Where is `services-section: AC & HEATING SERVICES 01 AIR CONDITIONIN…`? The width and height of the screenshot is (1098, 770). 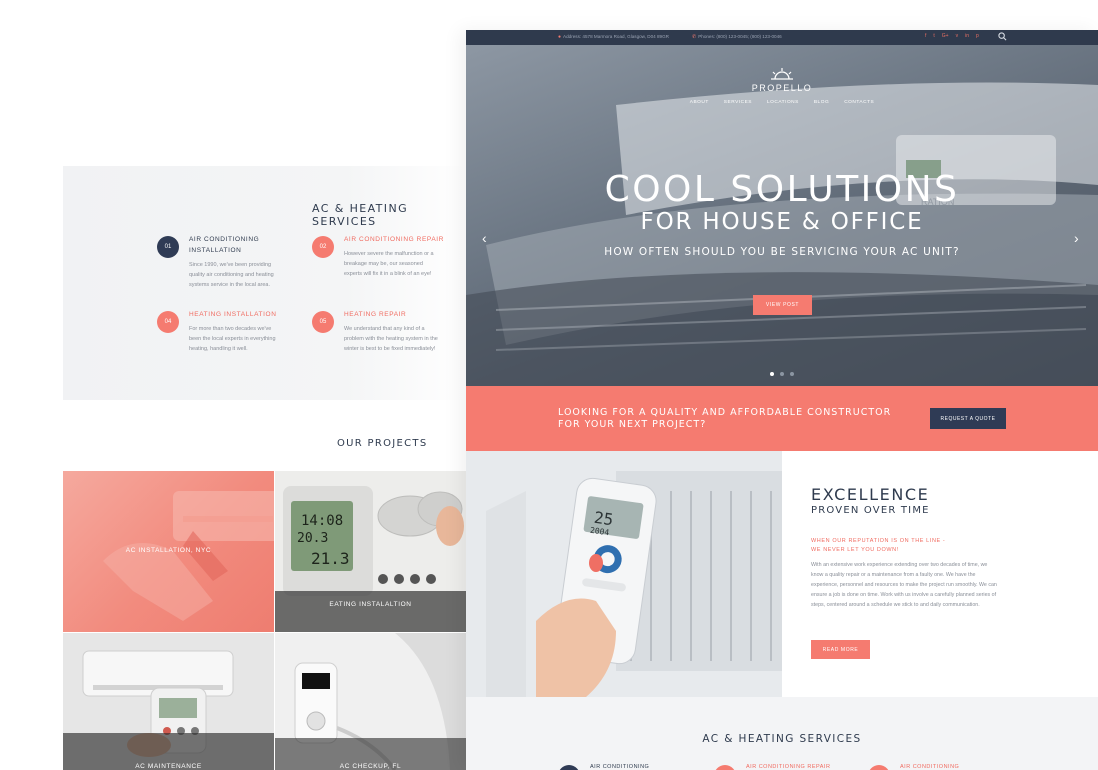
services-section: AC & HEATING SERVICES 01 AIR CONDITIONIN… is located at coordinates (264, 283).